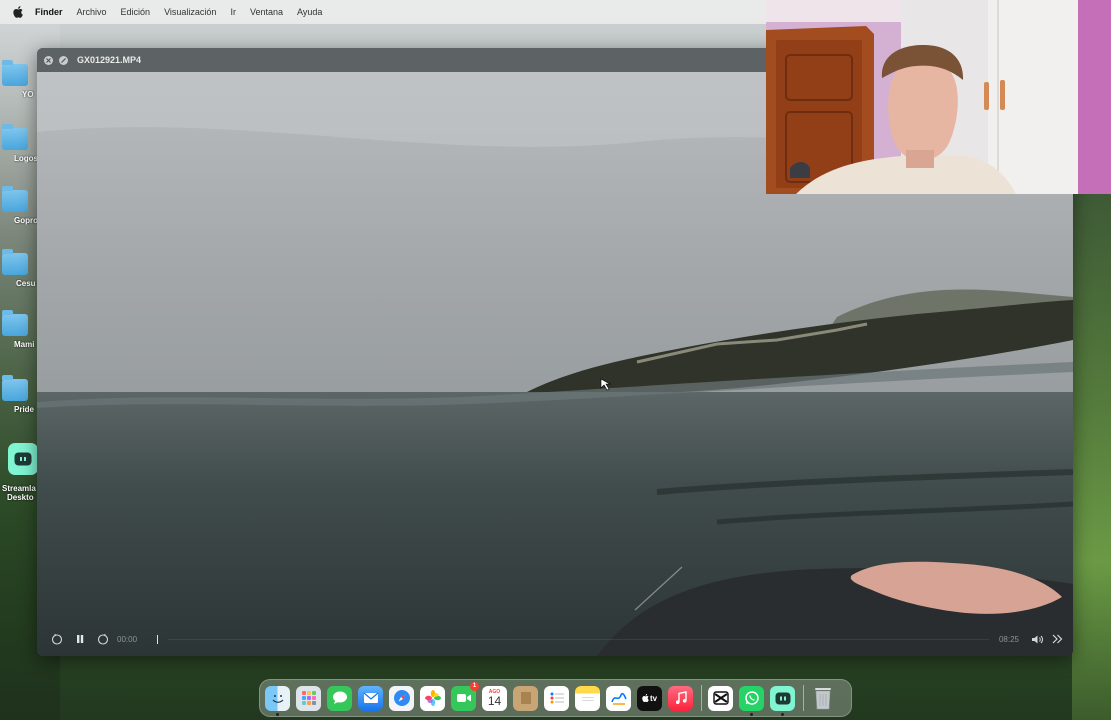  I want to click on dock-notes-brown, so click(525, 698).